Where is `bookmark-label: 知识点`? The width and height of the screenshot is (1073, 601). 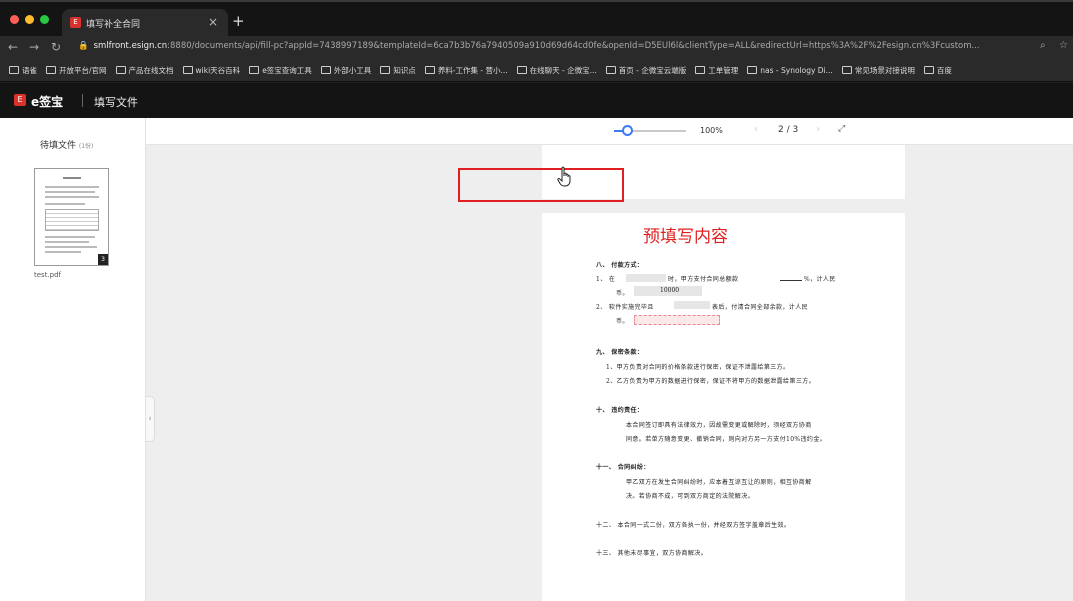
bookmark-label: 知识点 is located at coordinates (404, 70).